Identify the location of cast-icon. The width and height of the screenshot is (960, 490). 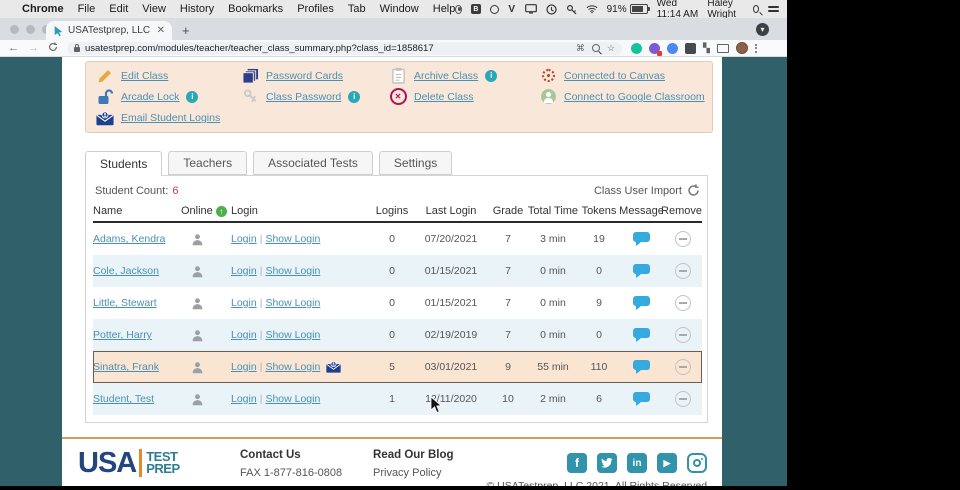
(722, 48).